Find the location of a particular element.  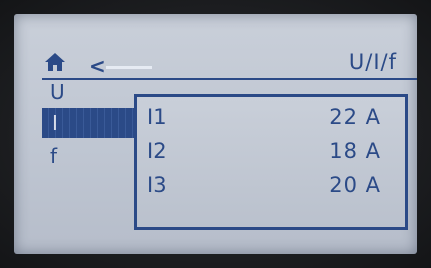

header-highlight-line is located at coordinates (129, 67).